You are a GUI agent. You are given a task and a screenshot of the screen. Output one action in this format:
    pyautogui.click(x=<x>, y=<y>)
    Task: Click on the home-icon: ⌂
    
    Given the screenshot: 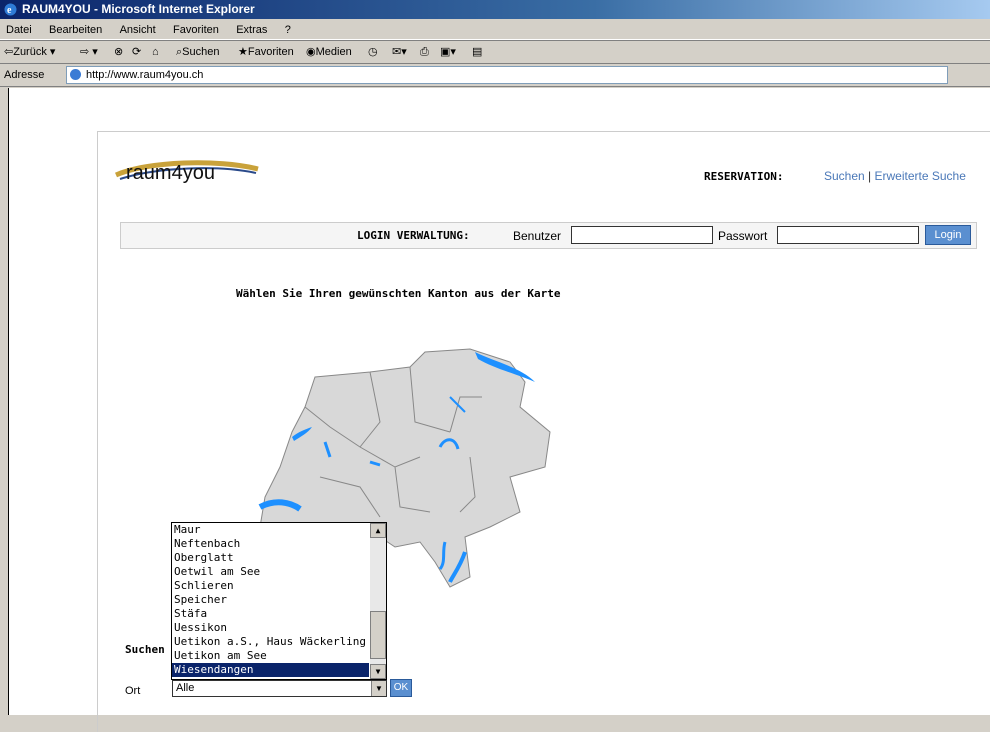 What is the action you would take?
    pyautogui.click(x=155, y=52)
    